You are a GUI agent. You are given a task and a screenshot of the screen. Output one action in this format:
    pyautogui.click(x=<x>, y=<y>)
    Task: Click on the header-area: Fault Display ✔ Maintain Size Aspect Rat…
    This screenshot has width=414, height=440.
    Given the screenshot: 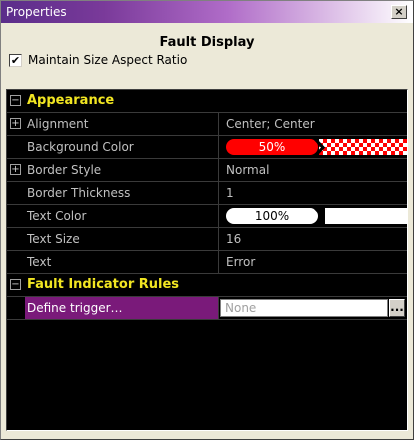 What is the action you would take?
    pyautogui.click(x=207, y=53)
    